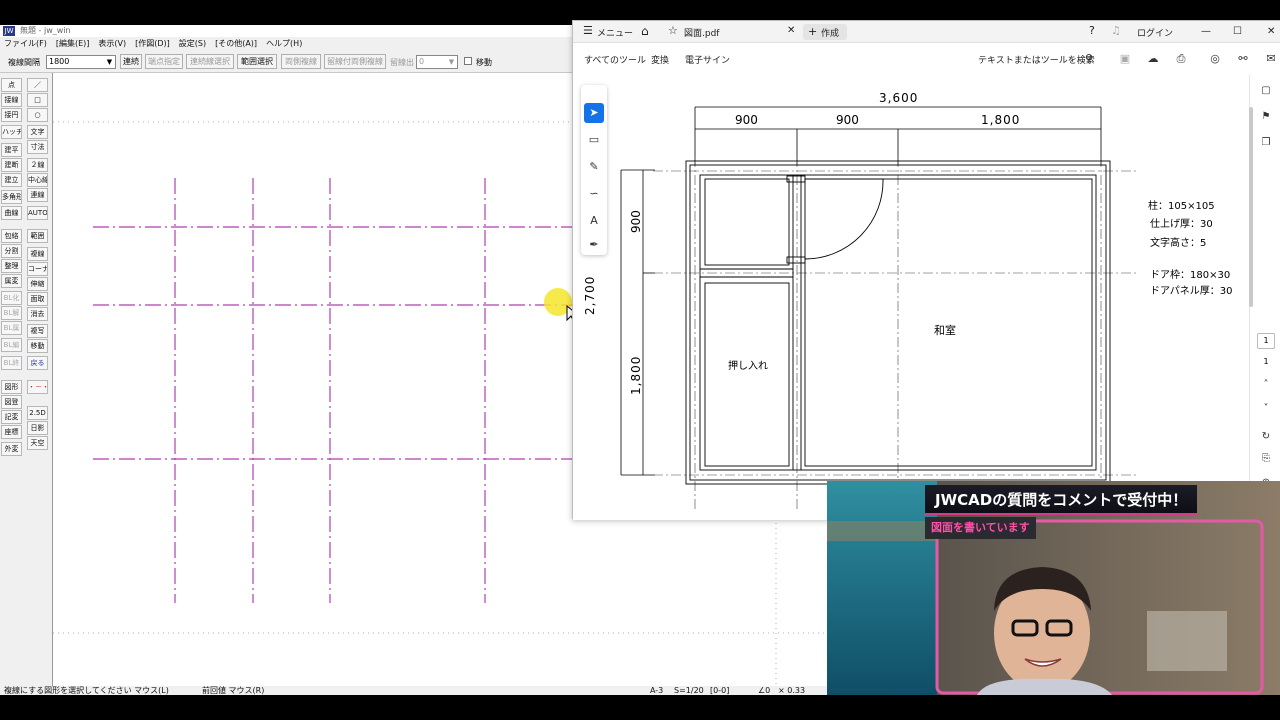 The height and width of the screenshot is (720, 1280). I want to click on tool-point: 点, so click(11, 85).